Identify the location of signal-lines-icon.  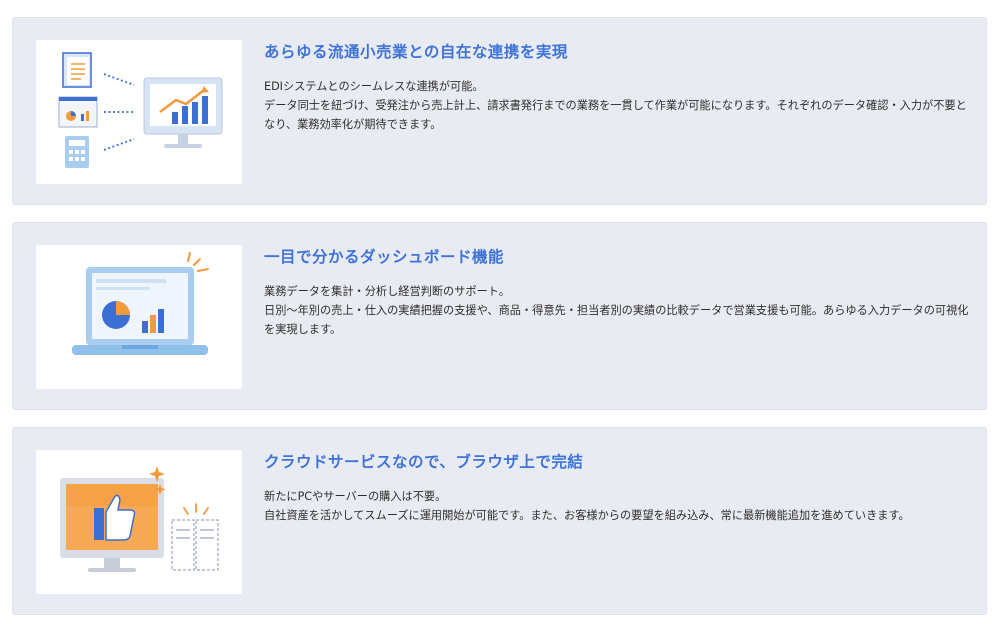
(196, 509).